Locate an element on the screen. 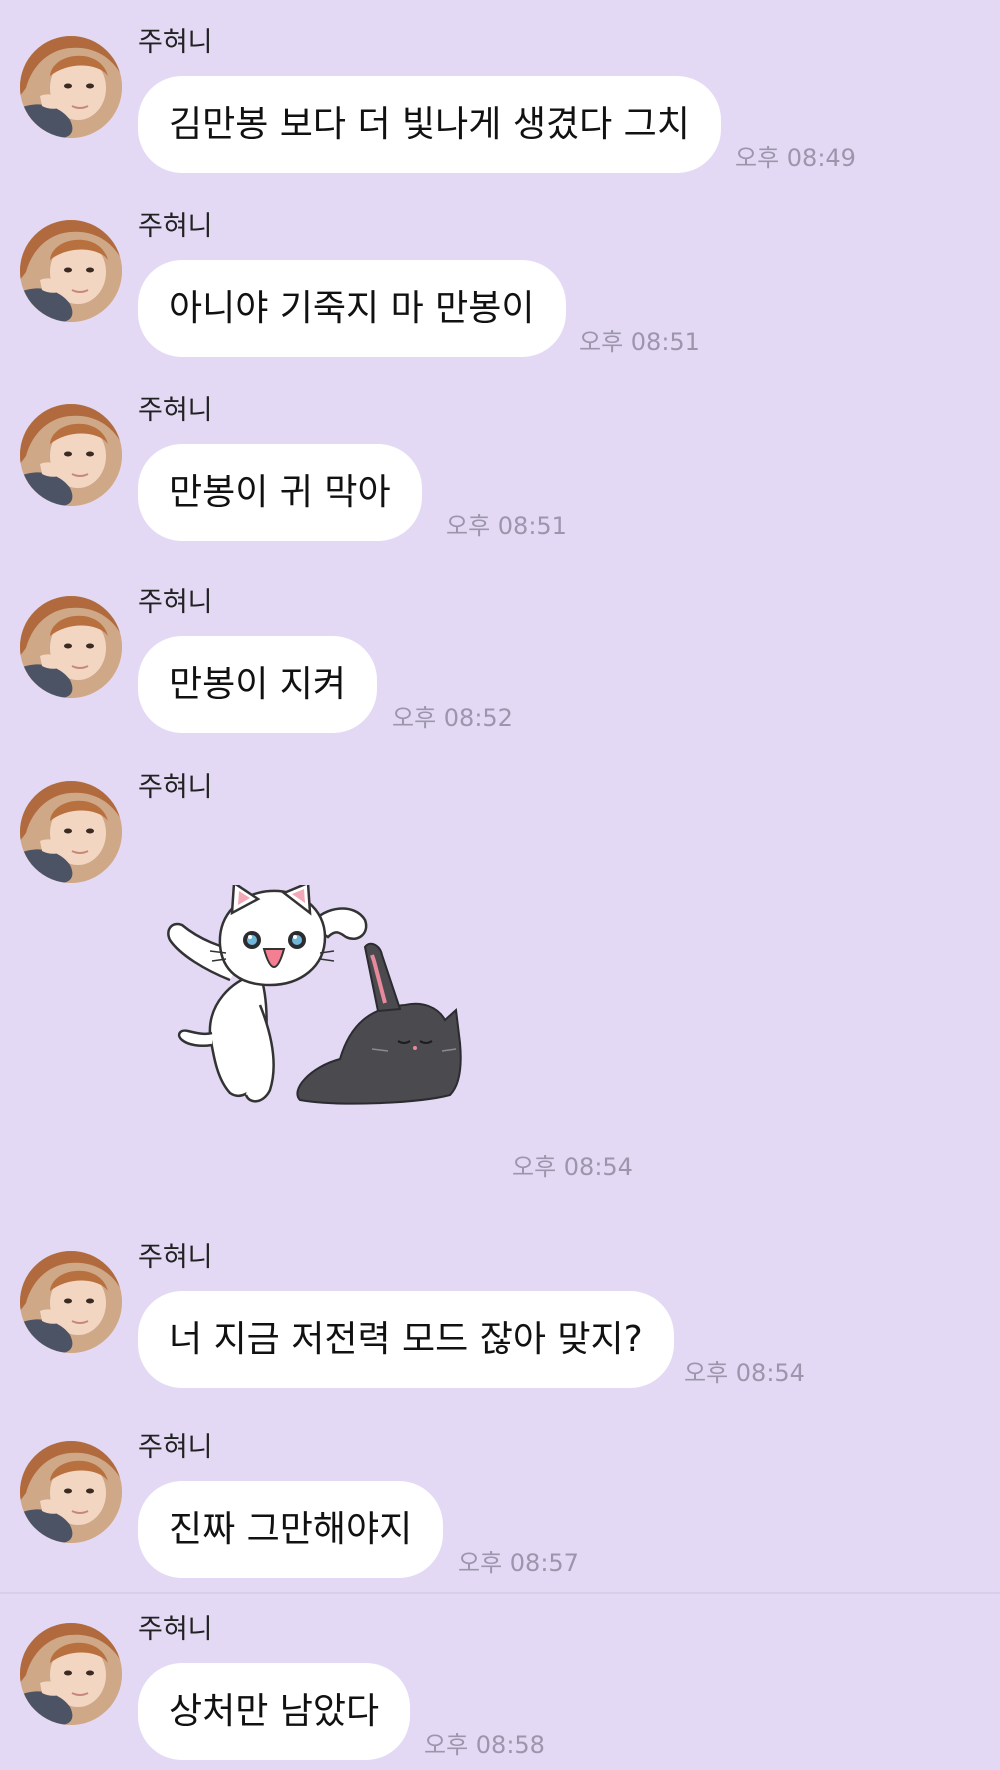  message-time: 오후 08:58 is located at coordinates (484, 1745).